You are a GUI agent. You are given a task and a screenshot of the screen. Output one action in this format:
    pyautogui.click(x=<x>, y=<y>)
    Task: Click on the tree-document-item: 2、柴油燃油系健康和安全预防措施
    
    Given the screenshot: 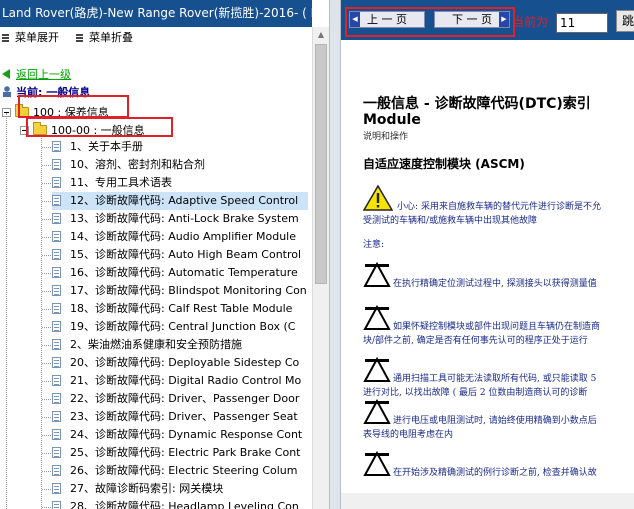 What is the action you would take?
    pyautogui.click(x=152, y=345)
    